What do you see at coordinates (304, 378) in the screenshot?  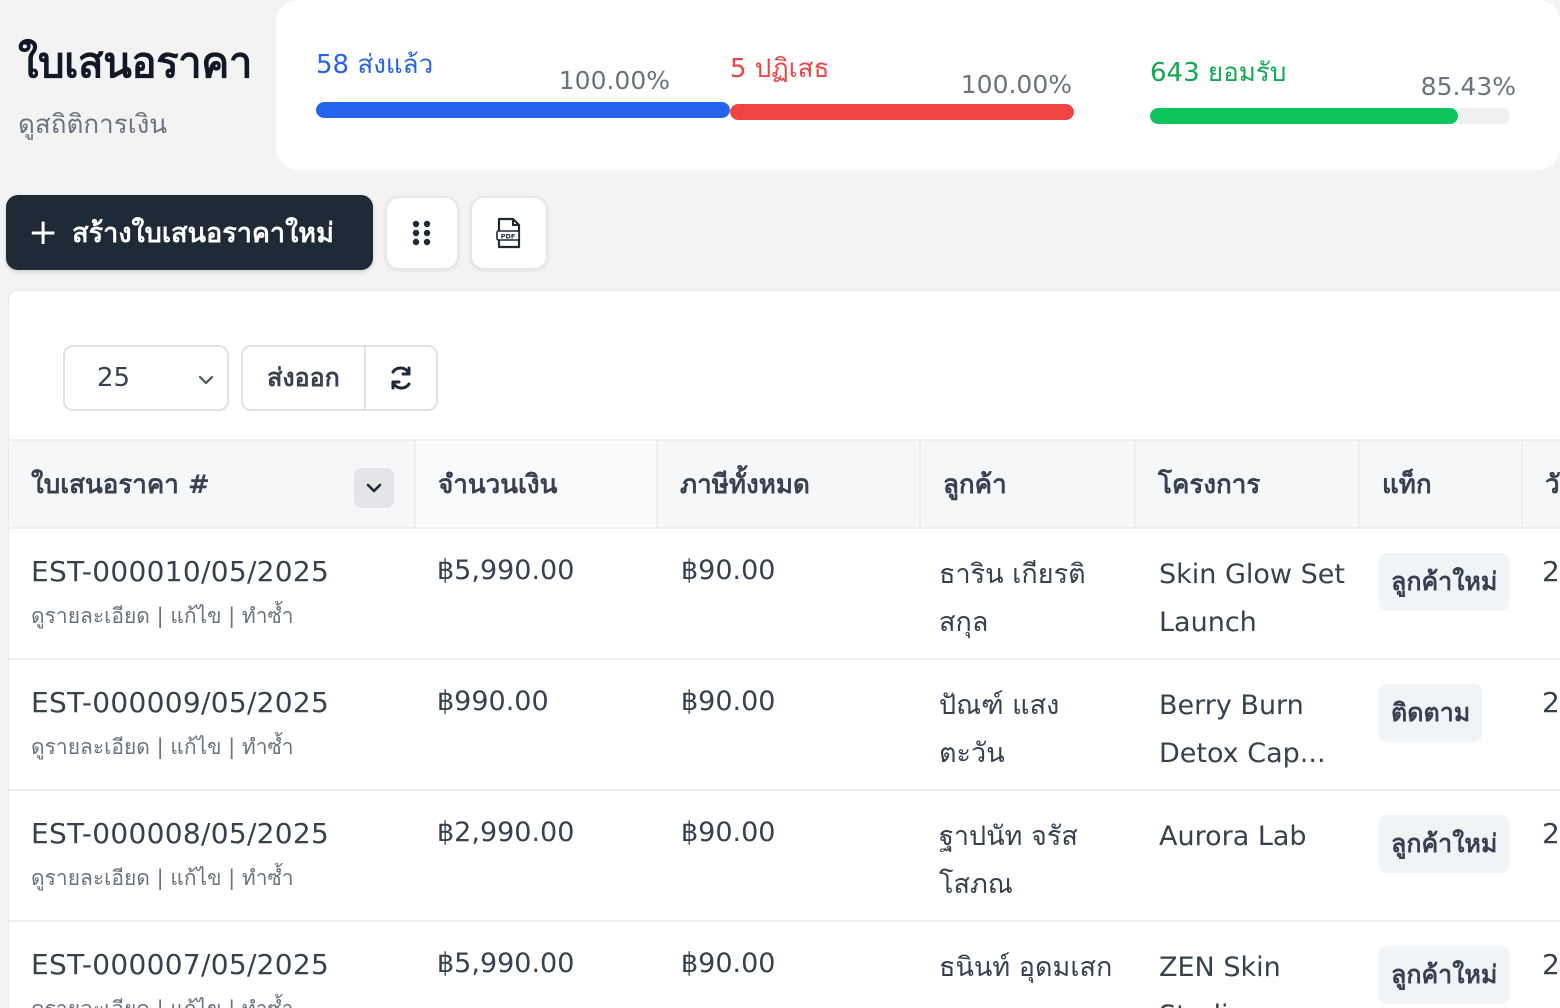 I see `export-button: ส่งออก` at bounding box center [304, 378].